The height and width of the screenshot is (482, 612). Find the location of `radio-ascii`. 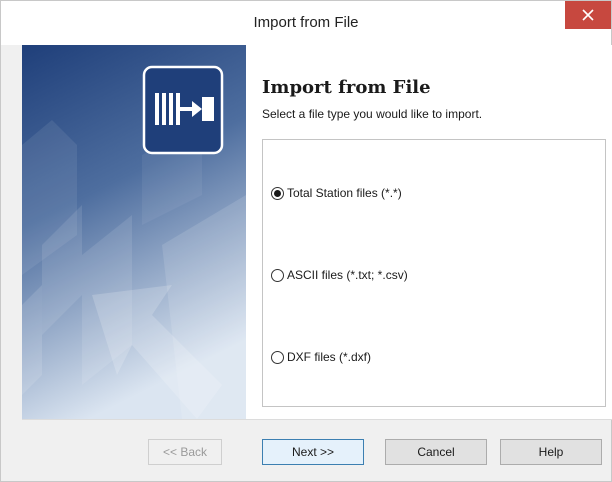

radio-ascii is located at coordinates (277, 275).